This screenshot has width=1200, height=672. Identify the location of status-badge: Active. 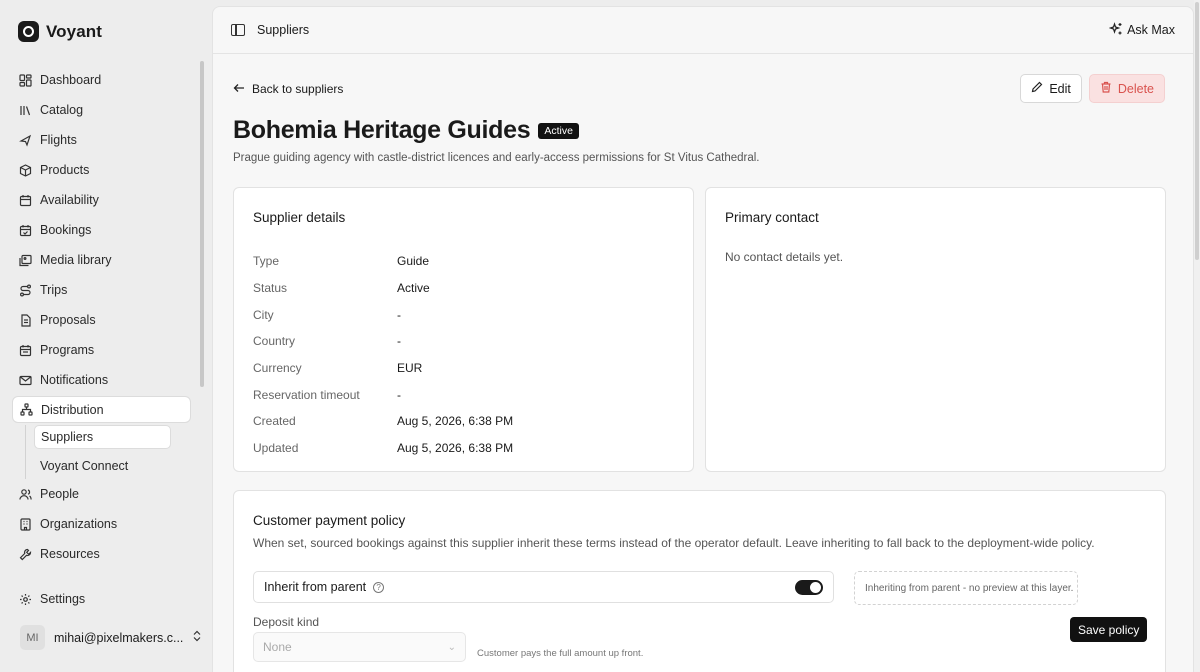
(558, 130).